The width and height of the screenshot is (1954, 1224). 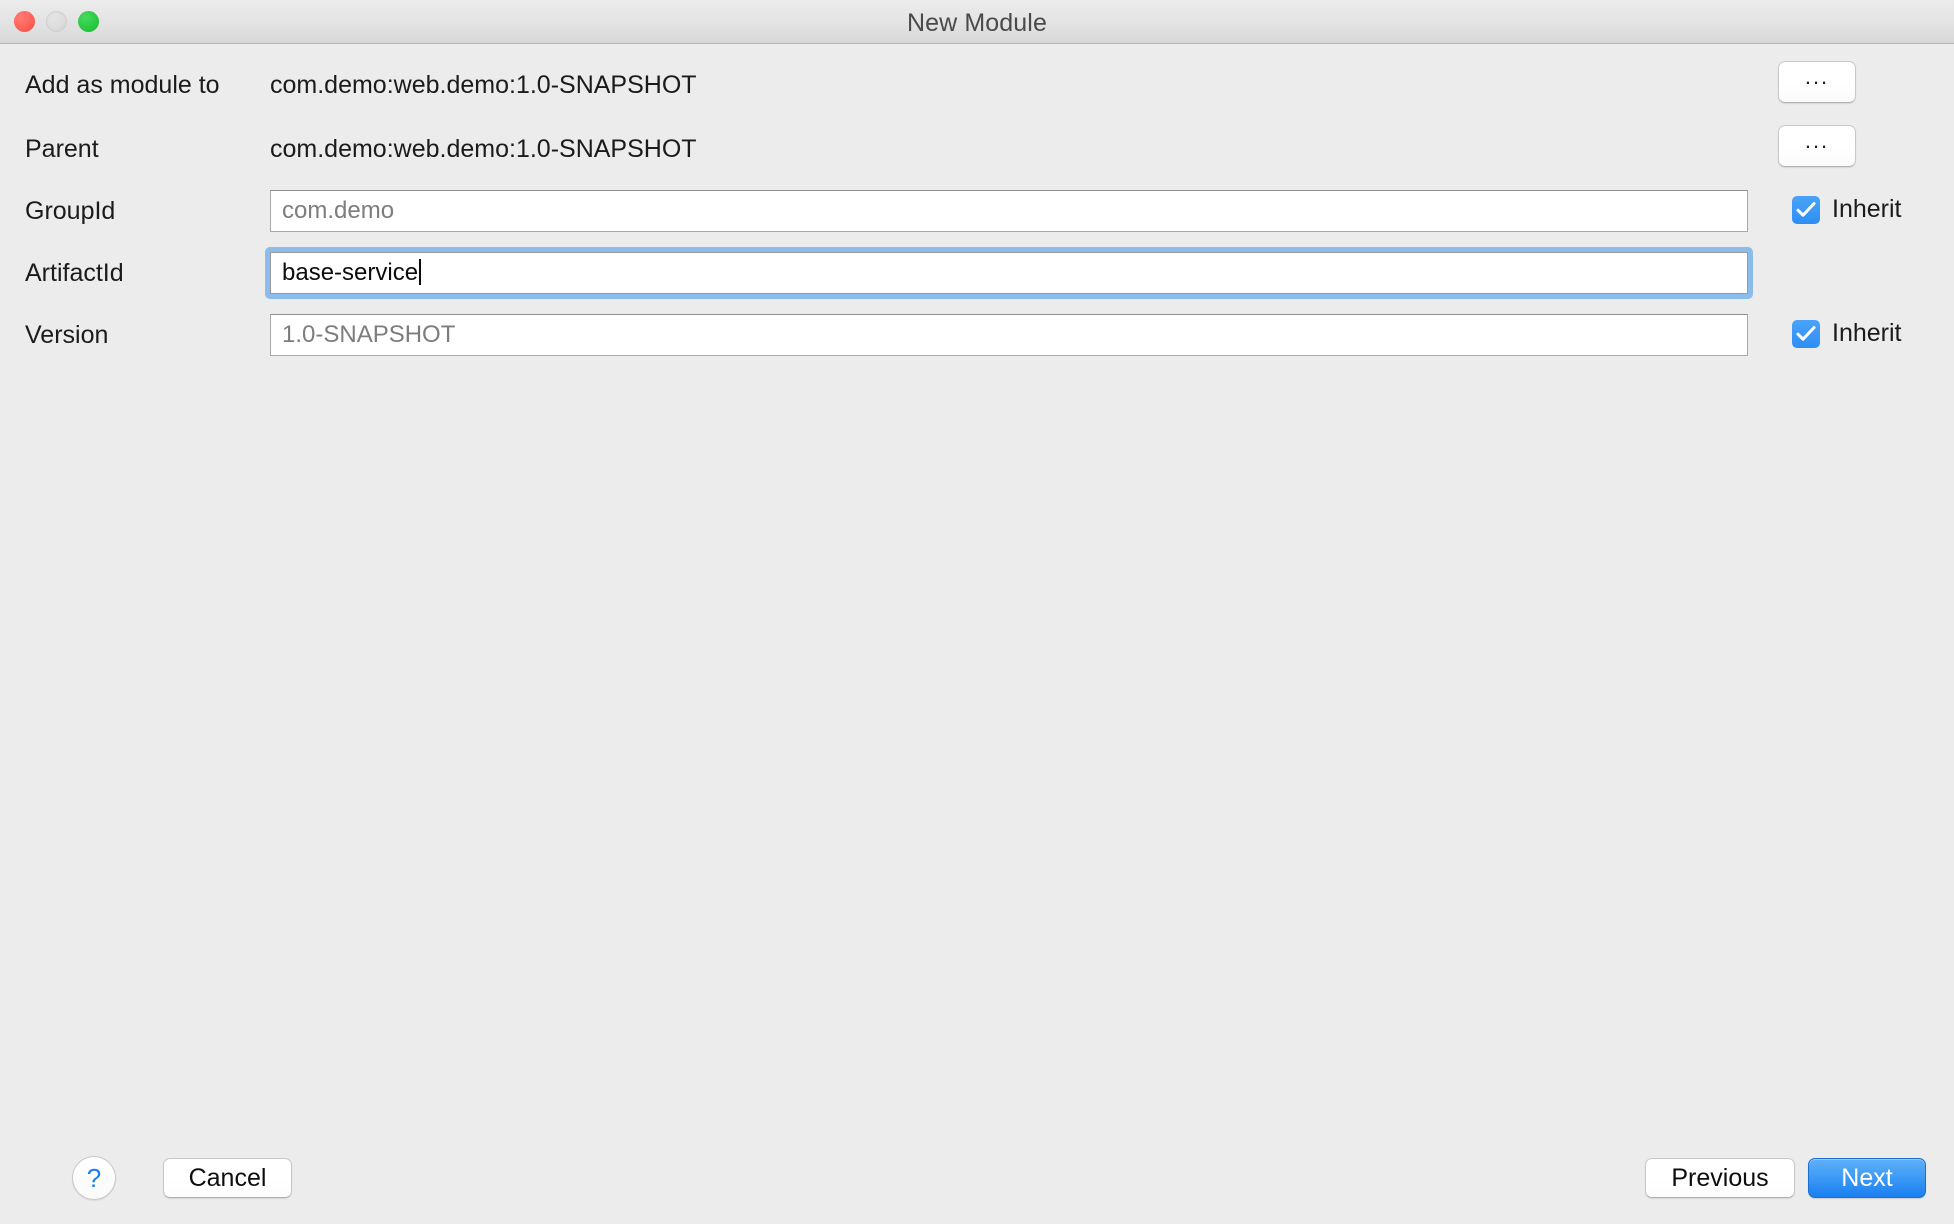 I want to click on artifact-id-field-wrap: base-service, so click(x=1009, y=273).